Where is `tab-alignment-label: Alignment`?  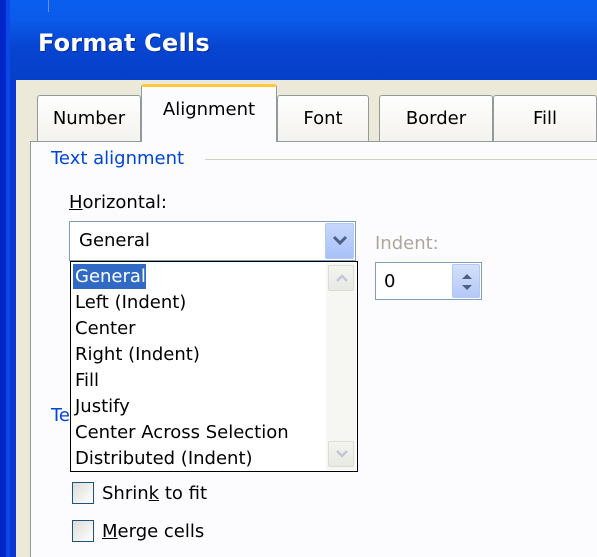 tab-alignment-label: Alignment is located at coordinates (209, 109).